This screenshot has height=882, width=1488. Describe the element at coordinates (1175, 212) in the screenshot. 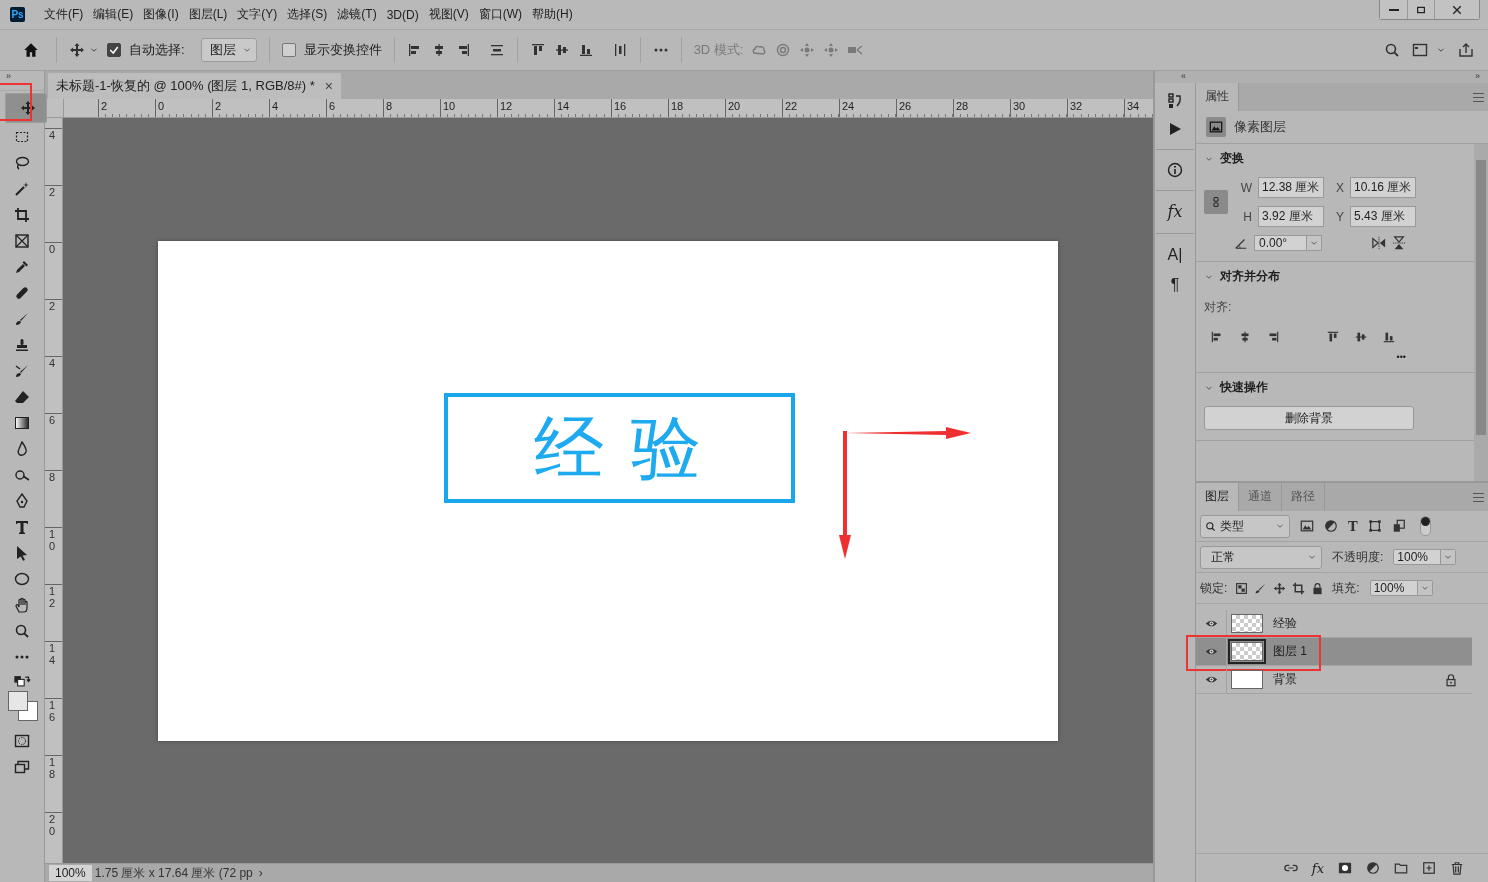

I see `panel-glyph-icon: fx` at that location.